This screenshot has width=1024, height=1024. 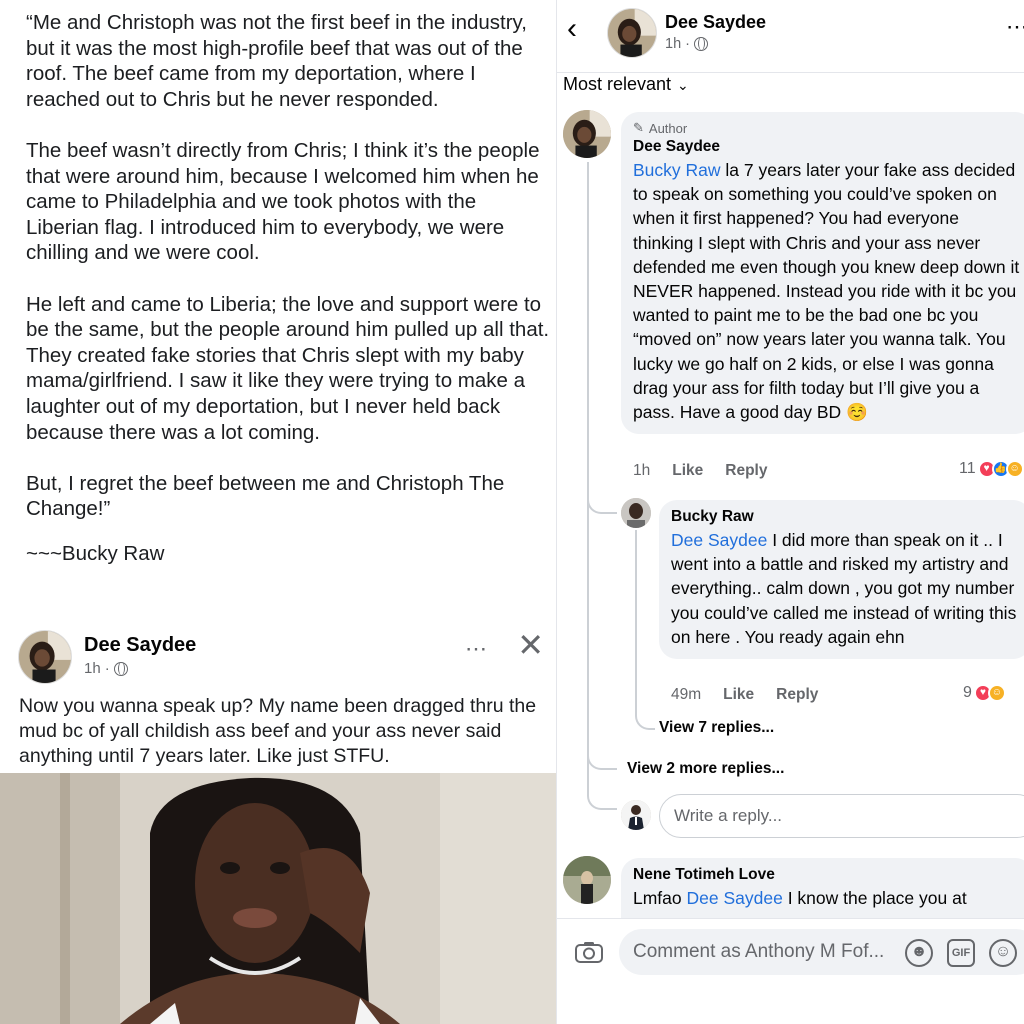 I want to click on reaction-number: 9, so click(x=967, y=692).